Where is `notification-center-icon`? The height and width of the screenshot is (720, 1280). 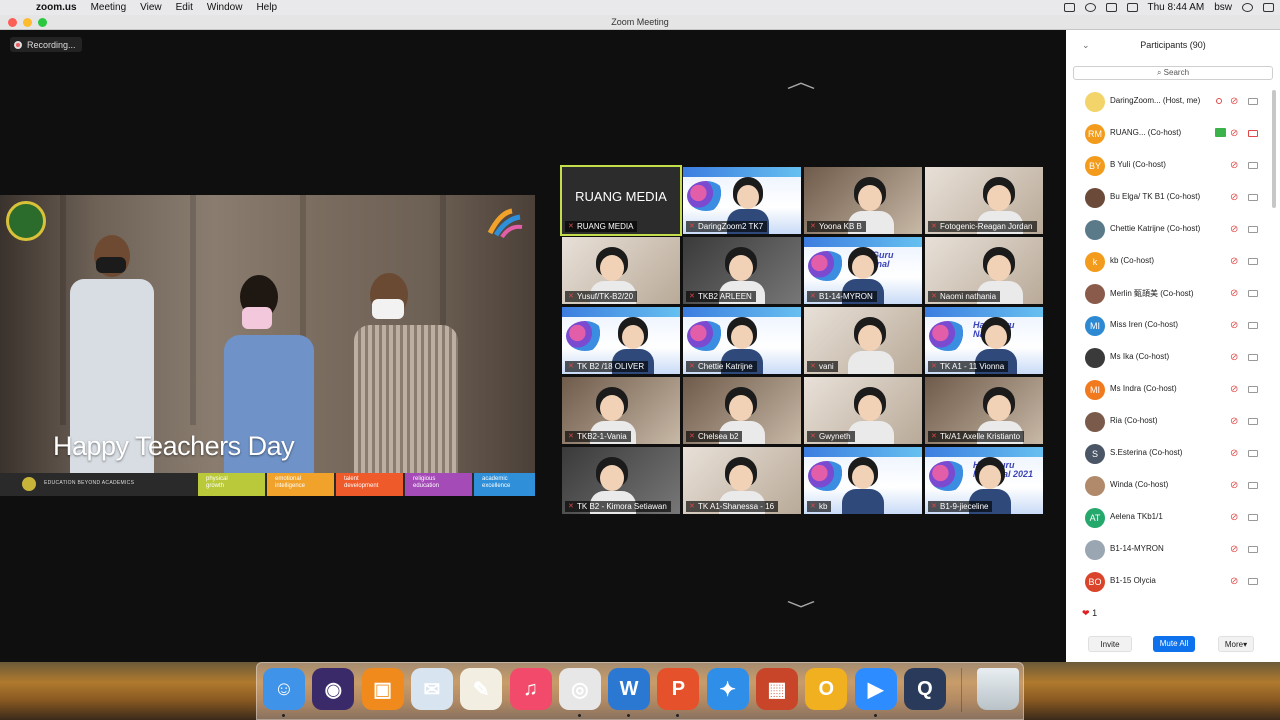
notification-center-icon is located at coordinates (1268, 7).